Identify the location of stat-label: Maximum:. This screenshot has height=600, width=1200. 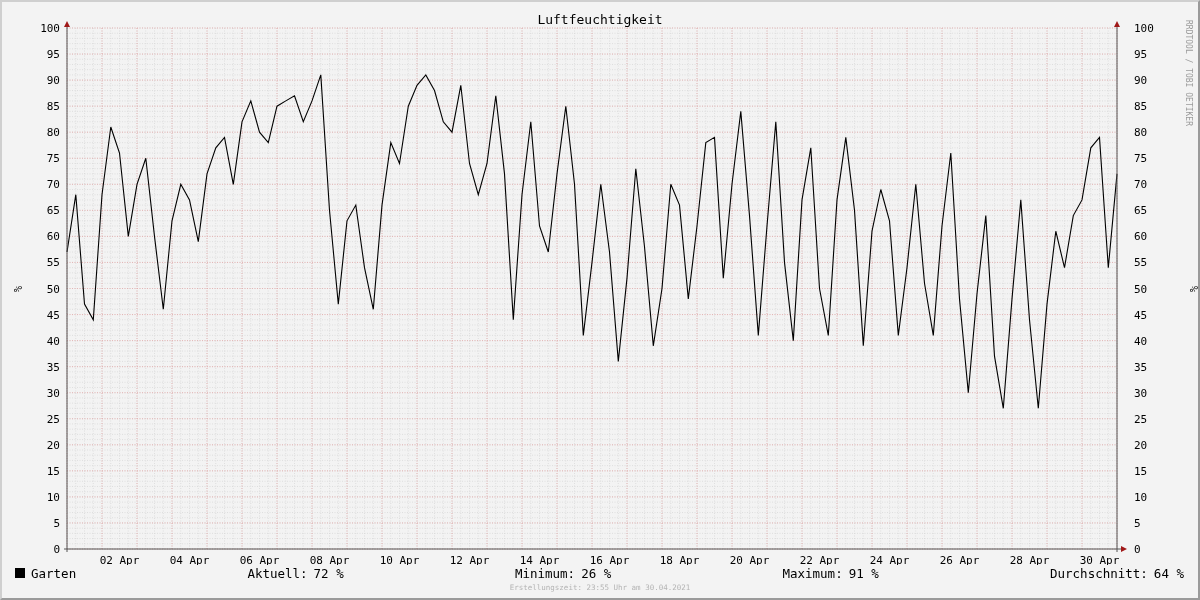
(812, 573).